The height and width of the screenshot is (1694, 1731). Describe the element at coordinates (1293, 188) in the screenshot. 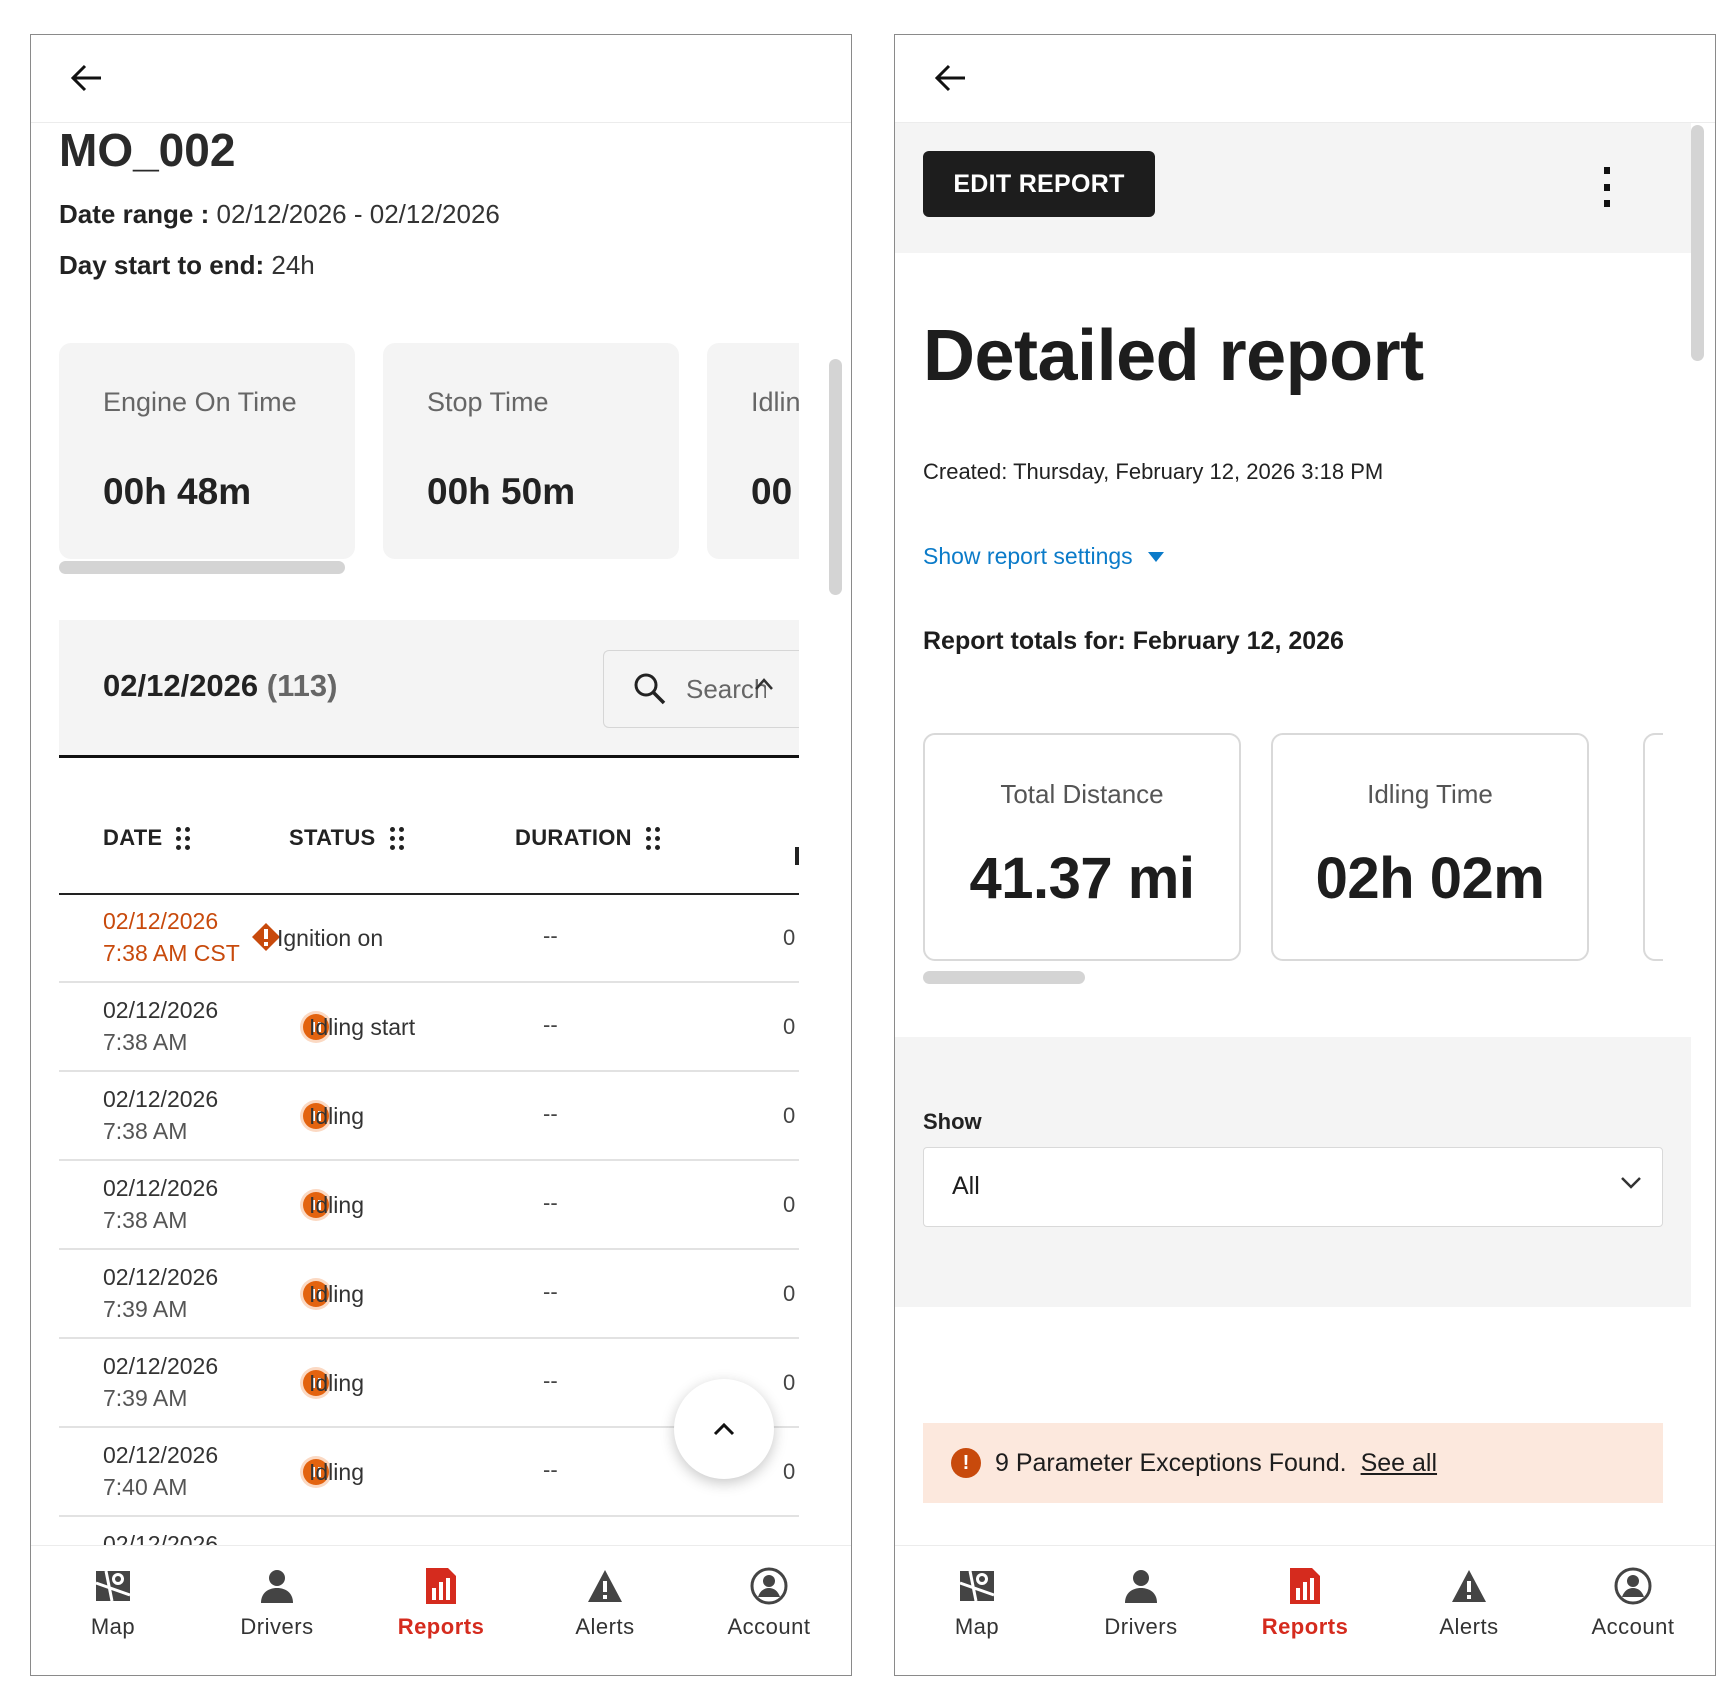

I see `report-toolbar: EDIT REPORT` at that location.